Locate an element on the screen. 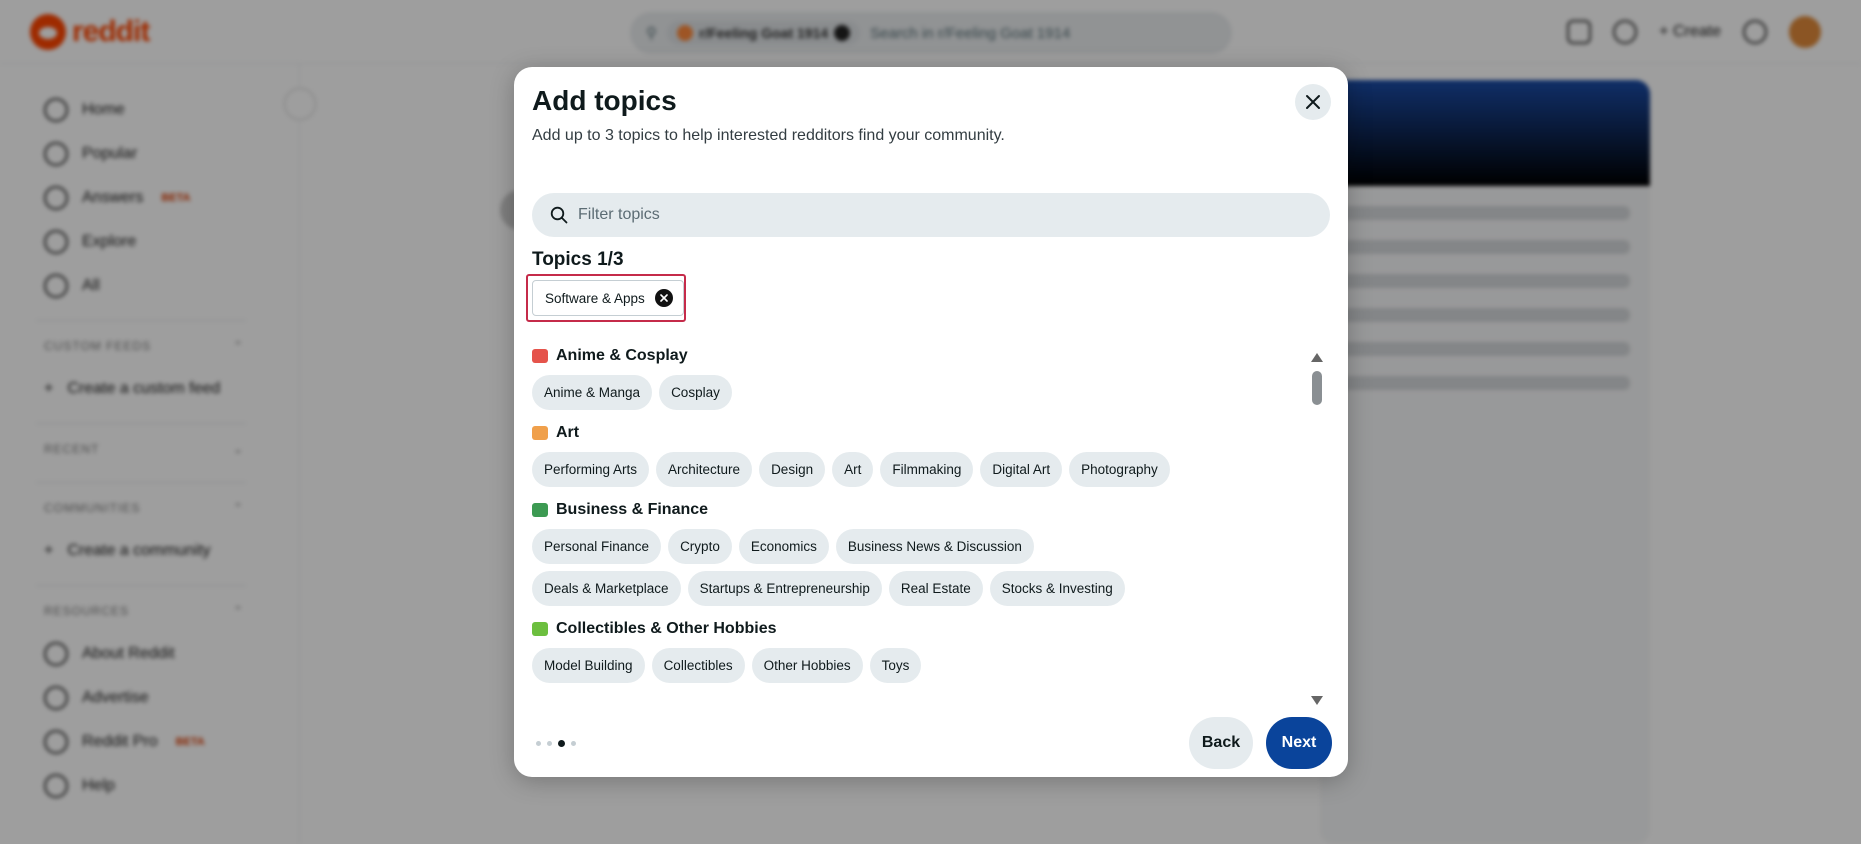 The width and height of the screenshot is (1861, 844). topic-chip: Art is located at coordinates (853, 469).